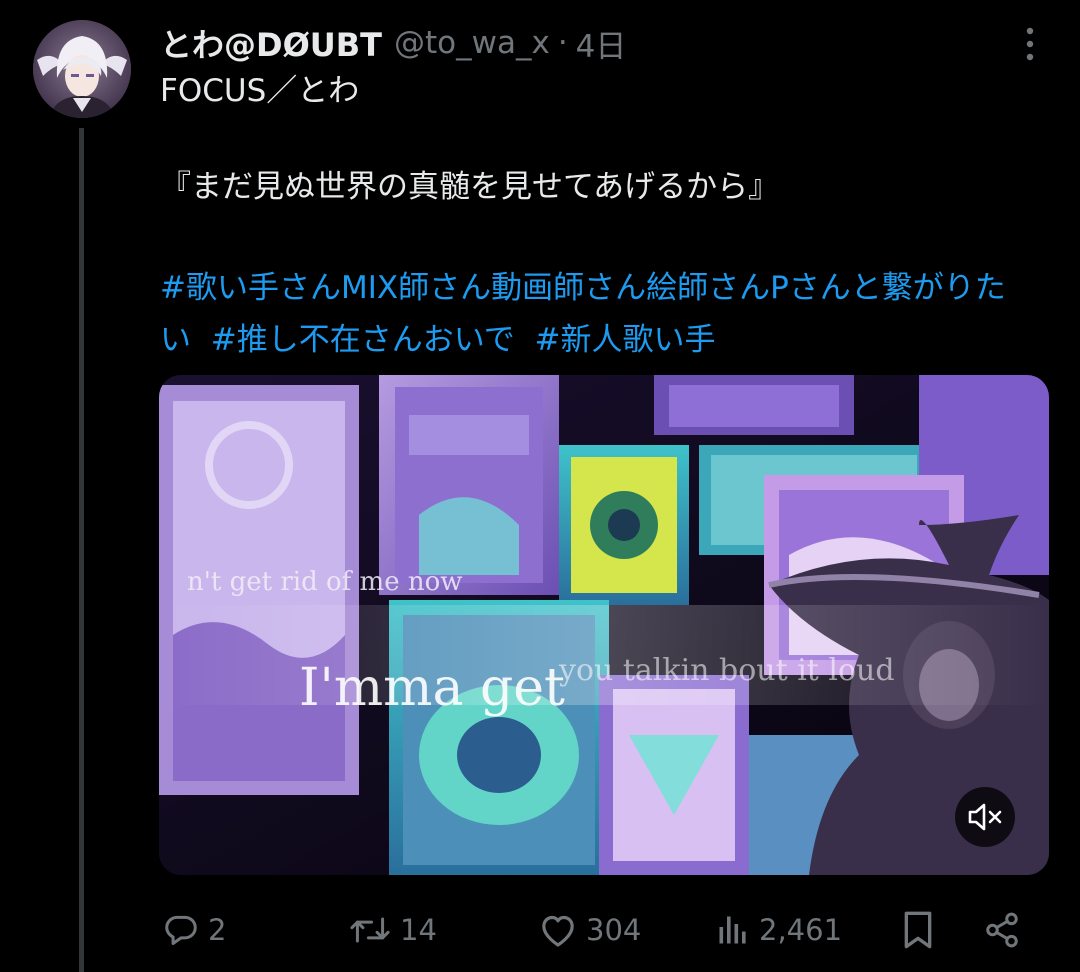 This screenshot has height=972, width=1080. What do you see at coordinates (801, 930) in the screenshot?
I see `view-count: 2,461` at bounding box center [801, 930].